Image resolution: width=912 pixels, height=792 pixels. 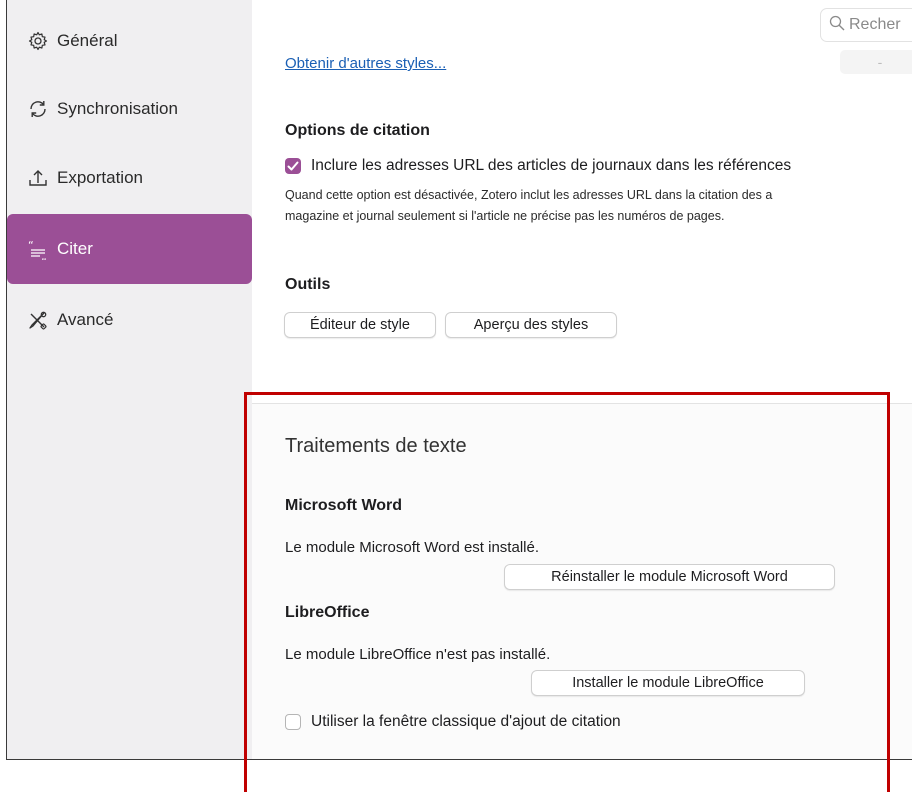 I want to click on search-icon, so click(x=837, y=25).